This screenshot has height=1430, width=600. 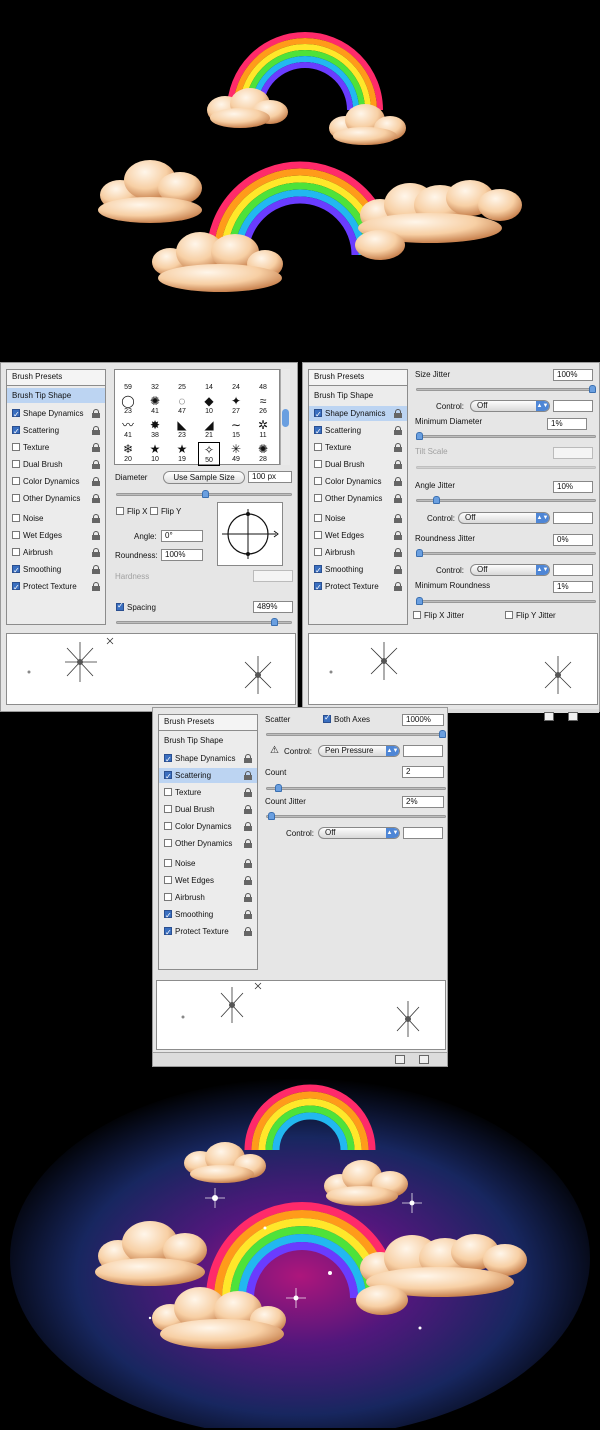 What do you see at coordinates (423, 720) in the screenshot?
I see `scatter-field: 1000%` at bounding box center [423, 720].